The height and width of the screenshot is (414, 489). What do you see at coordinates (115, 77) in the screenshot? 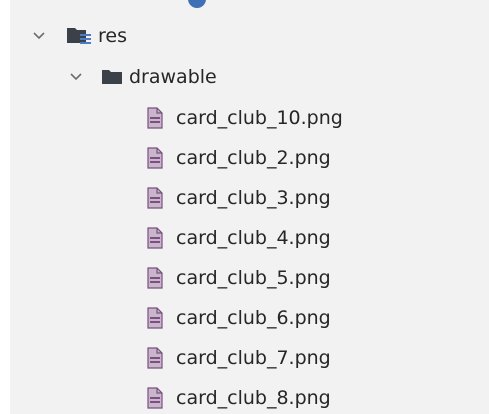
I see `folder-icon` at bounding box center [115, 77].